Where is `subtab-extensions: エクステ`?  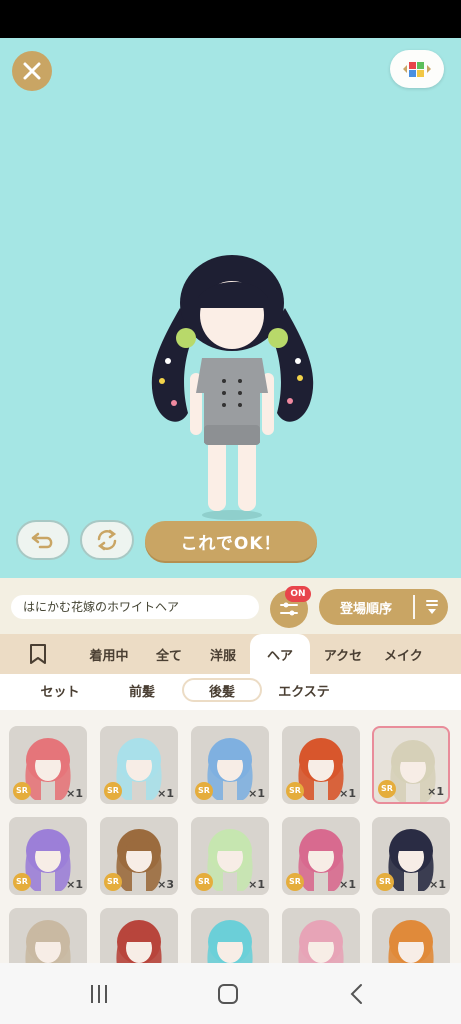 subtab-extensions: エクステ is located at coordinates (304, 690).